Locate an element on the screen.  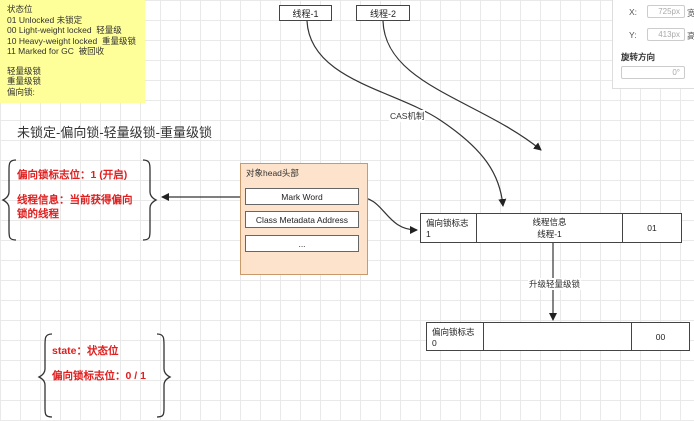
cas-edge-label: CAS机制 is located at coordinates (407, 116).